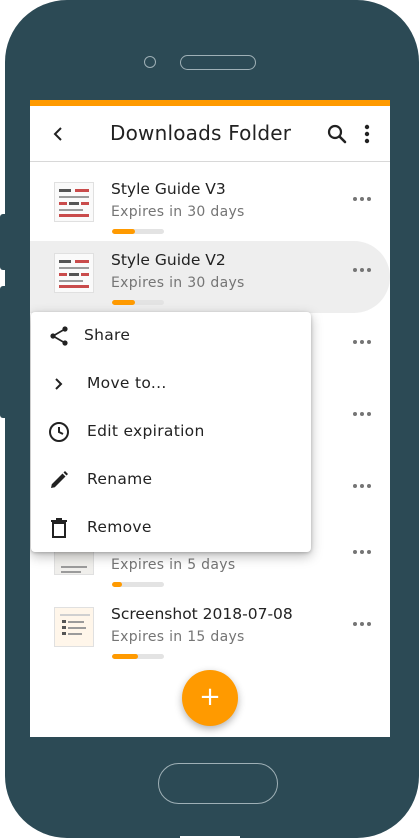  What do you see at coordinates (59, 384) in the screenshot?
I see `chevron-right-icon` at bounding box center [59, 384].